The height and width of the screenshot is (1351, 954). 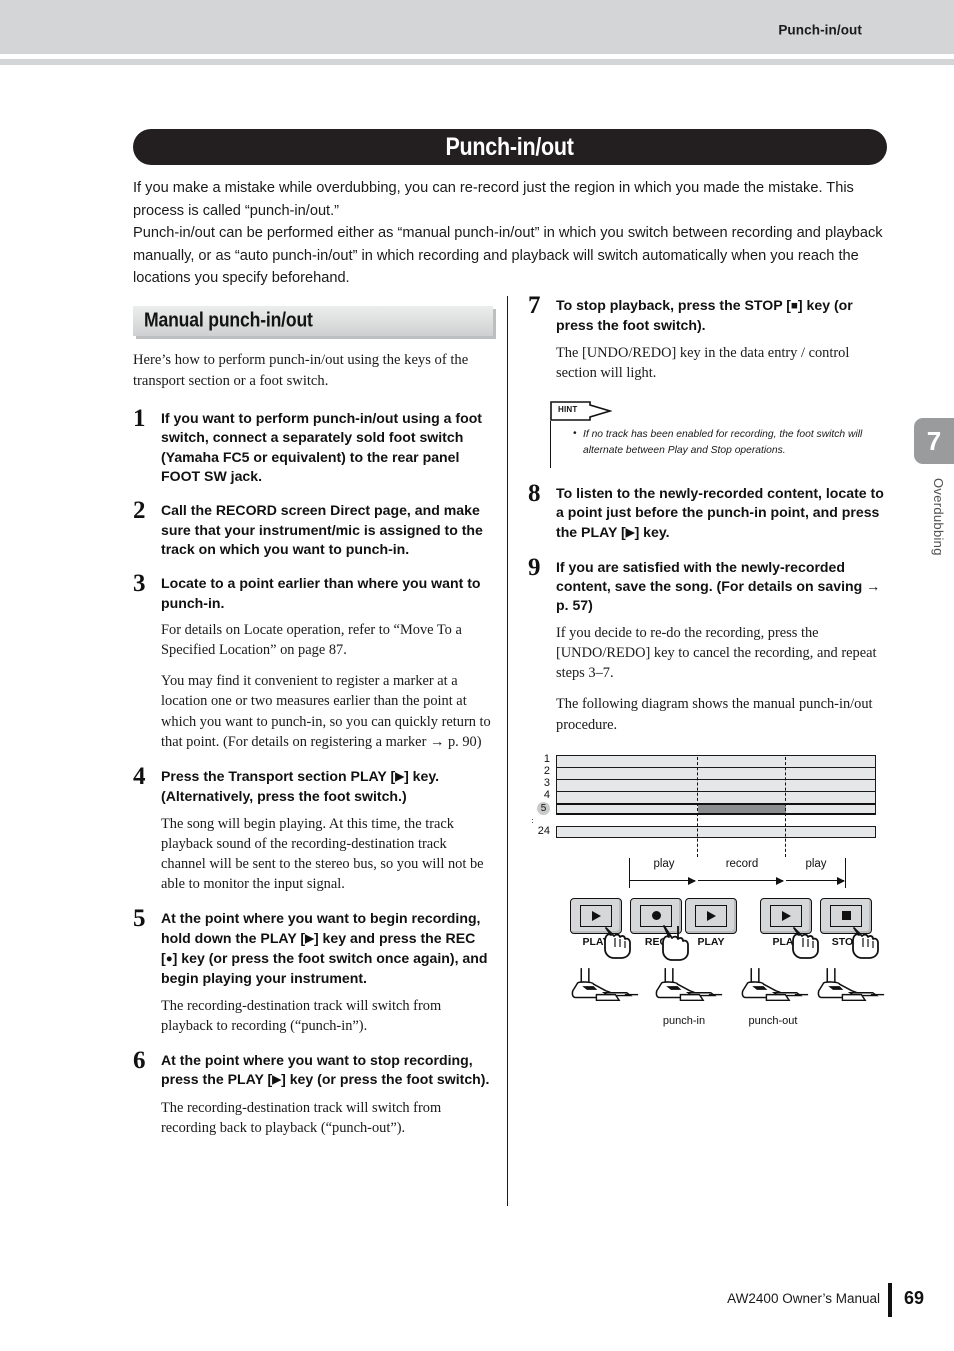 What do you see at coordinates (139, 1061) in the screenshot?
I see `step-number: 6` at bounding box center [139, 1061].